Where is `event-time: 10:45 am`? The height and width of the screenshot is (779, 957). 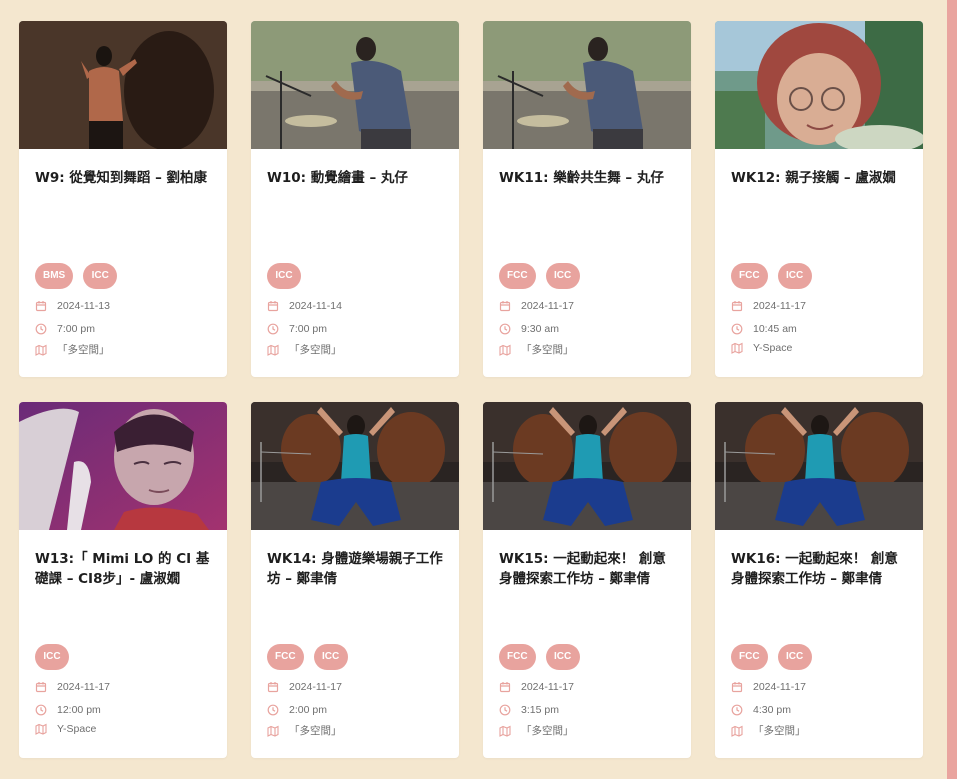
event-time: 10:45 am is located at coordinates (822, 329).